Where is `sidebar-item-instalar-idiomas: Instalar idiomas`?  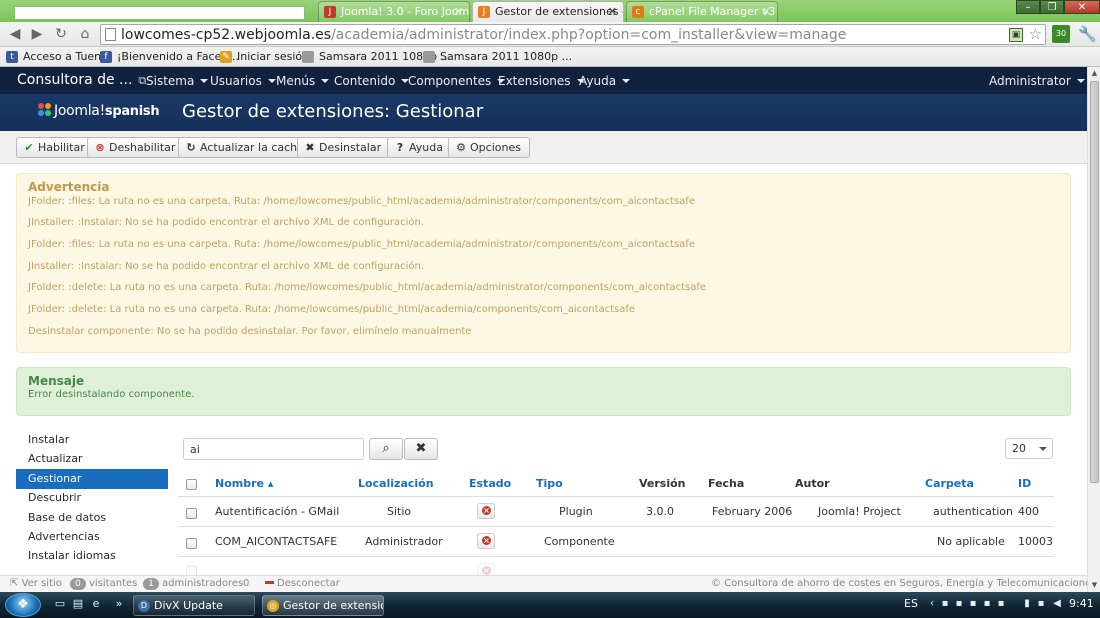 sidebar-item-instalar-idiomas: Instalar idiomas is located at coordinates (92, 556).